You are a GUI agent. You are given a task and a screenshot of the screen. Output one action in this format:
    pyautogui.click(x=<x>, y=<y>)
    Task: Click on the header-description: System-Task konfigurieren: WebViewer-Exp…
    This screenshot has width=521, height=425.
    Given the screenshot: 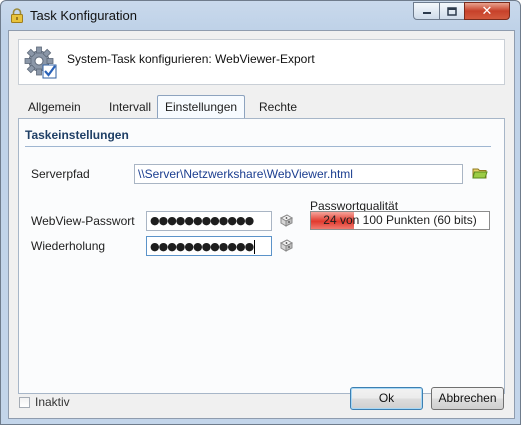 What is the action you would take?
    pyautogui.click(x=191, y=59)
    